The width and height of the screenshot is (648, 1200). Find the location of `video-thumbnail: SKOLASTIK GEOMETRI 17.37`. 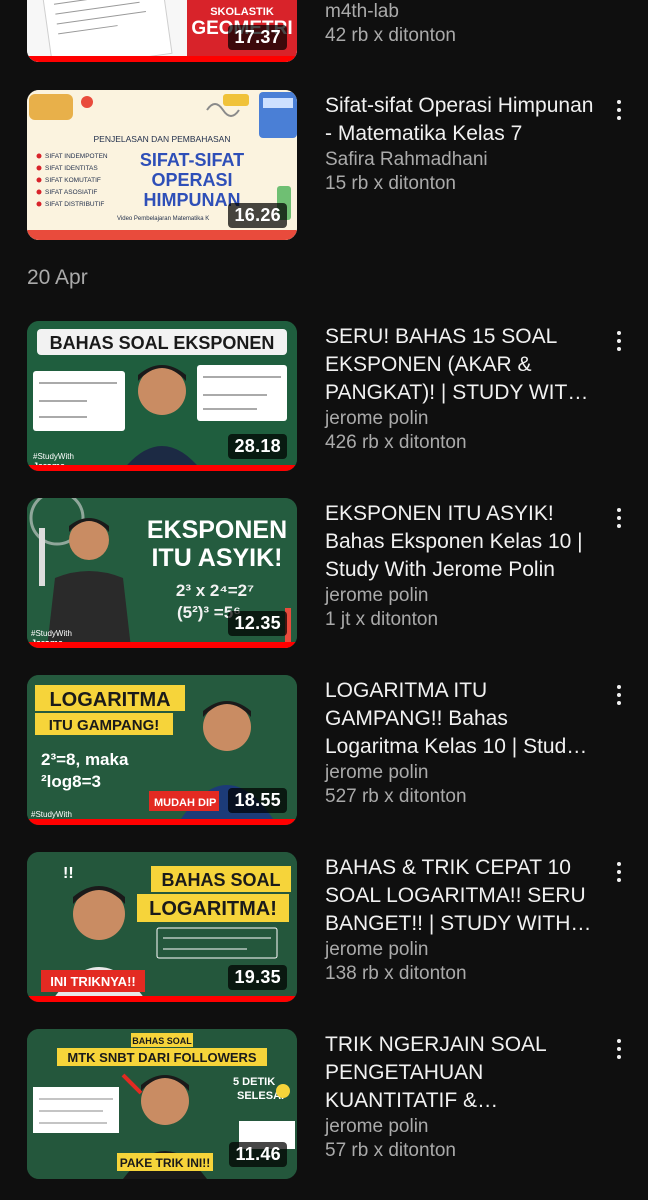

video-thumbnail: SKOLASTIK GEOMETRI 17.37 is located at coordinates (162, 31).